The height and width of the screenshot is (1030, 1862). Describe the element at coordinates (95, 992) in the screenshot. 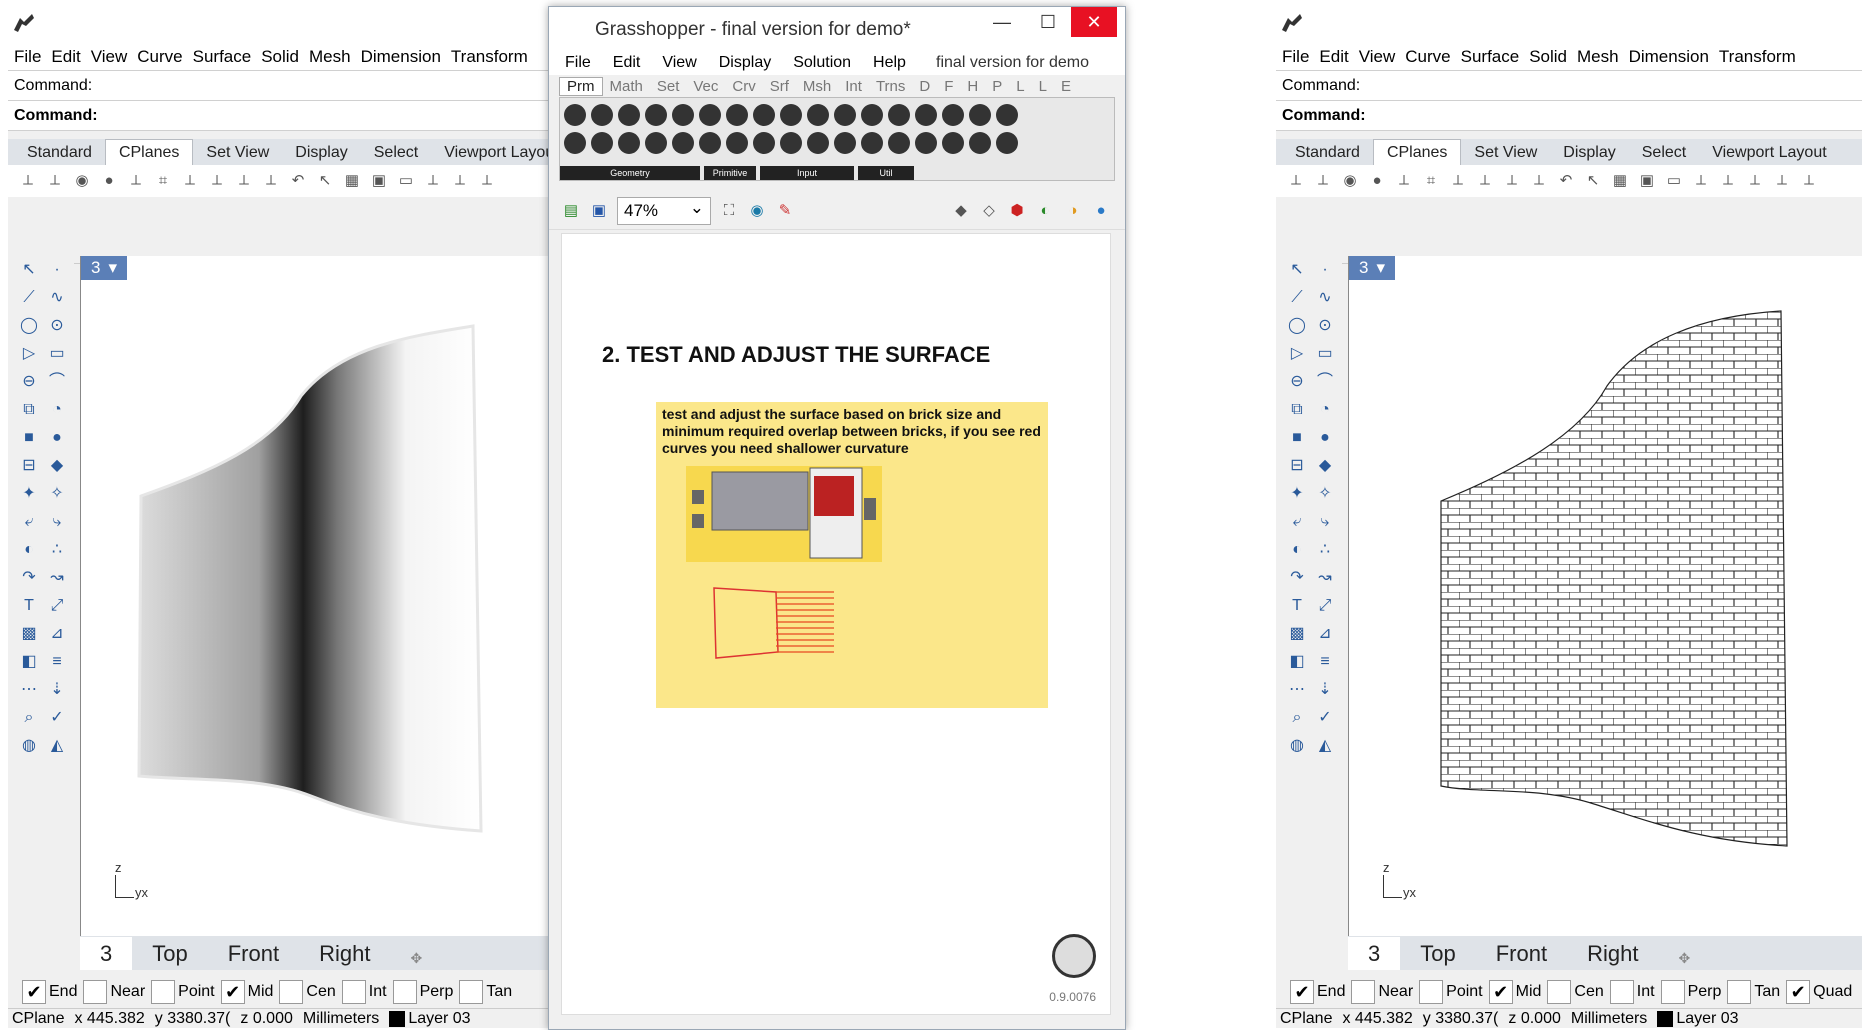

I see `osnap-checkbox-near` at that location.